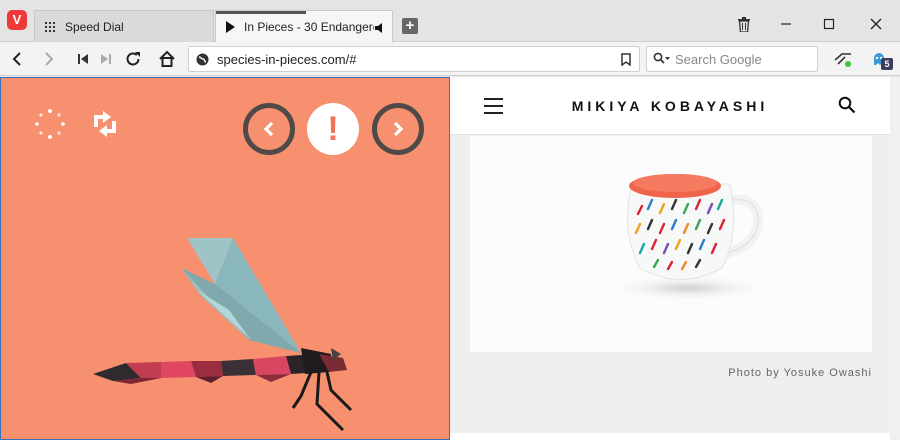 The image size is (900, 440). I want to click on tab-speed-dial: Speed Dial, so click(124, 26).